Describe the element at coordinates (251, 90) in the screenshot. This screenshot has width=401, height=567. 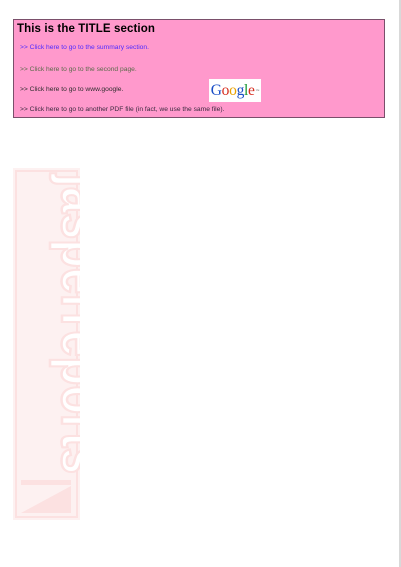
I see `google-logo-letter: e` at that location.